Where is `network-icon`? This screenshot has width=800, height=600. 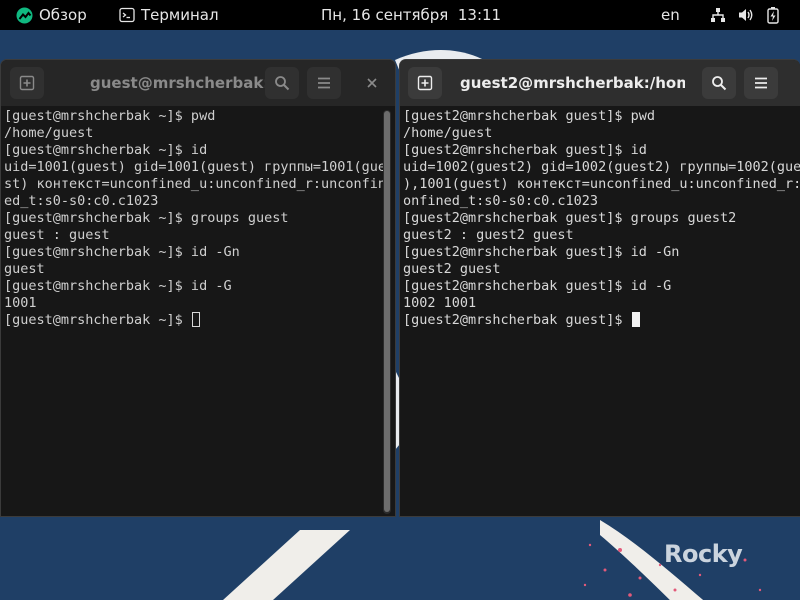 network-icon is located at coordinates (718, 15).